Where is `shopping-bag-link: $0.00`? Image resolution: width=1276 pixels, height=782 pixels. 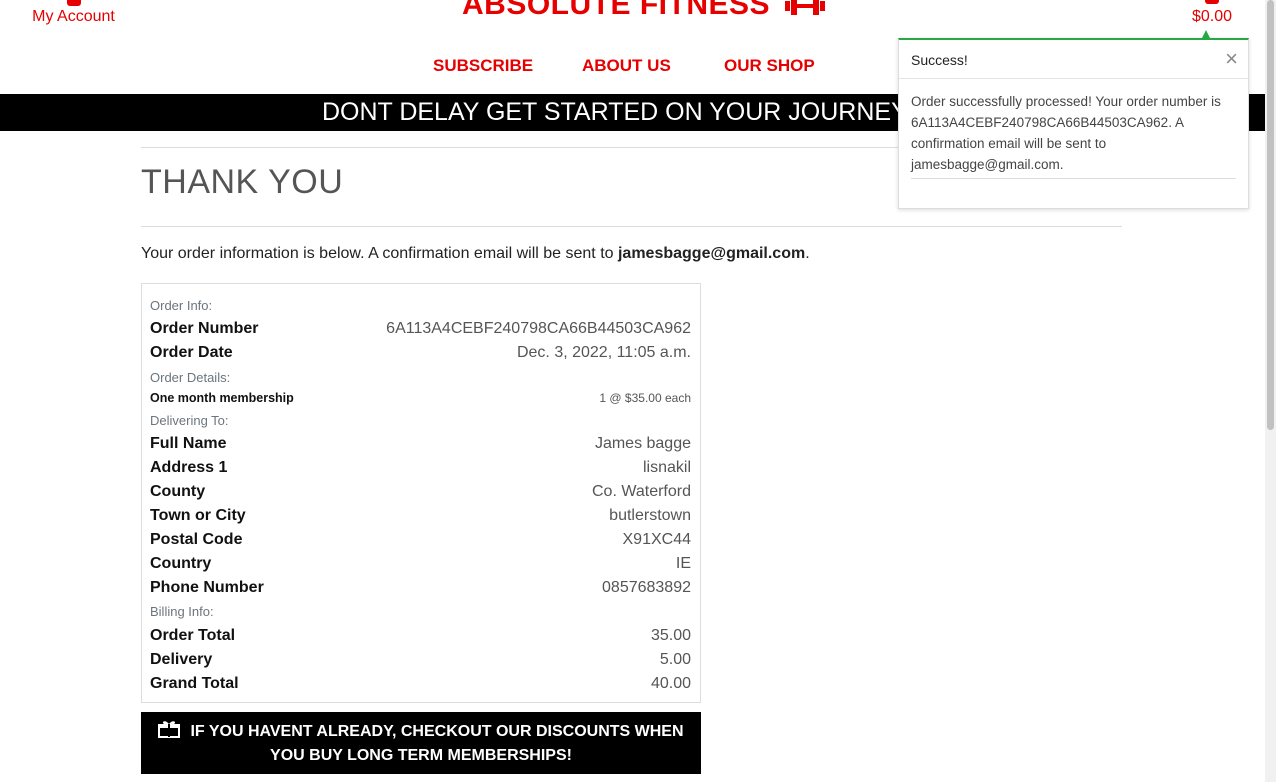 shopping-bag-link: $0.00 is located at coordinates (1212, 12).